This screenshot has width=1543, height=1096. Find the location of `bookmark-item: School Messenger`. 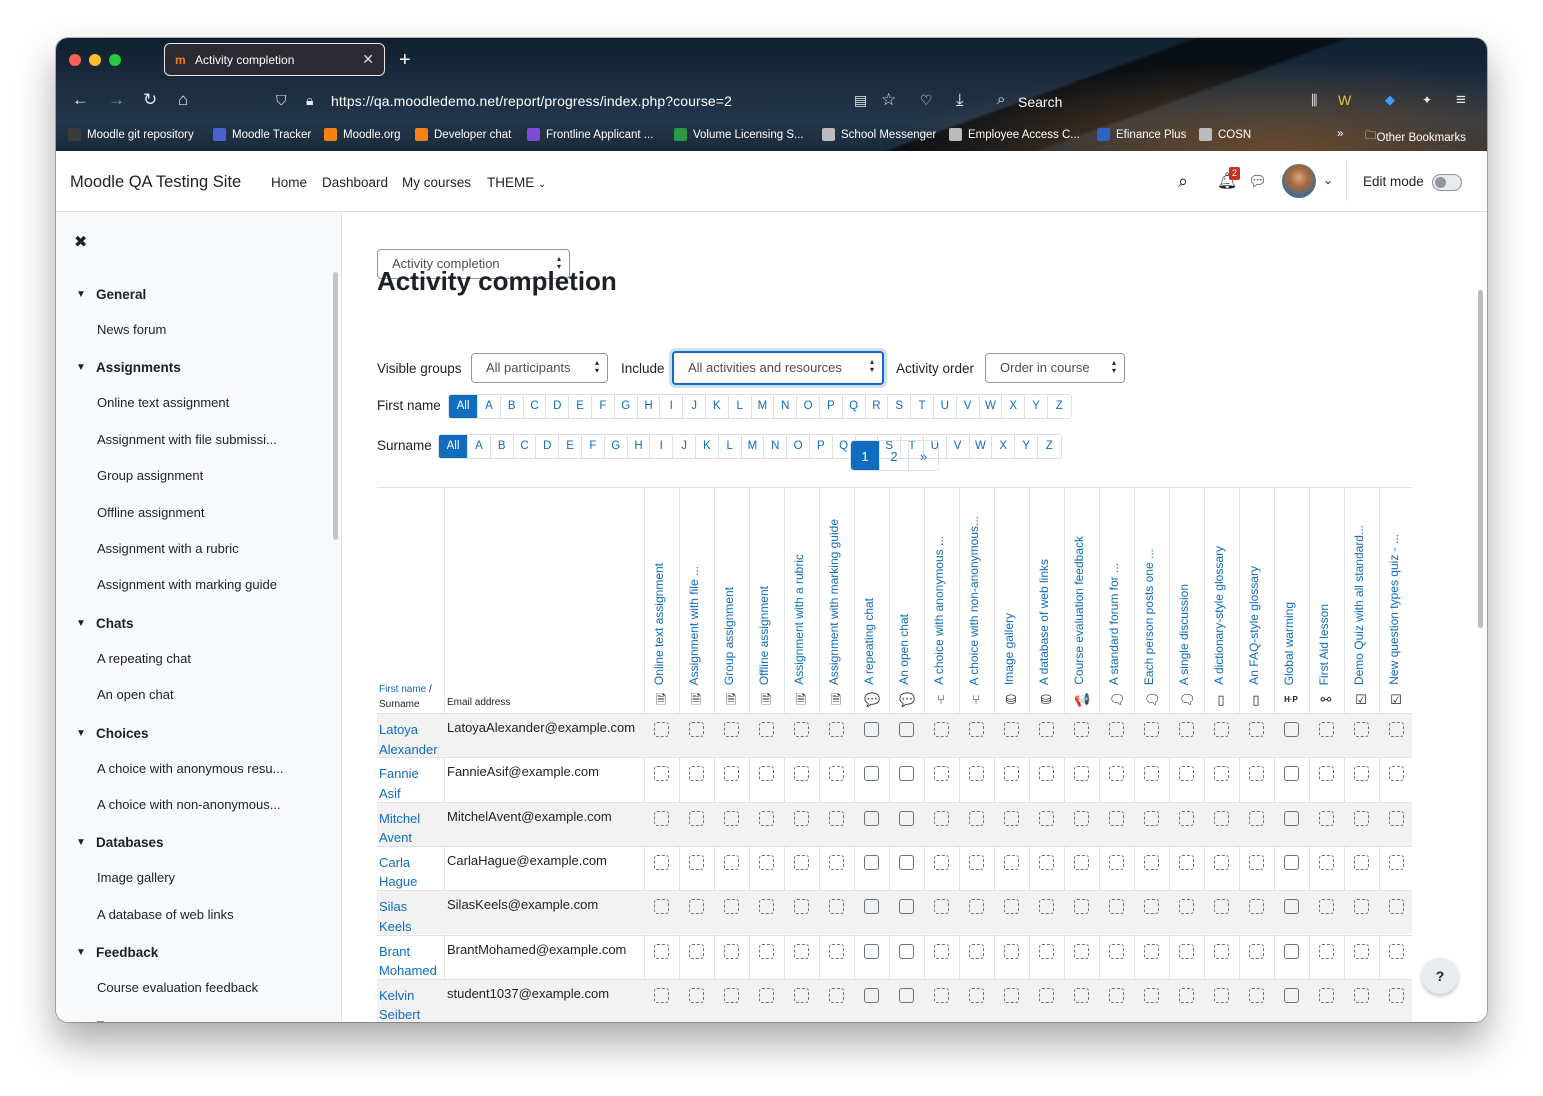

bookmark-item: School Messenger is located at coordinates (879, 134).